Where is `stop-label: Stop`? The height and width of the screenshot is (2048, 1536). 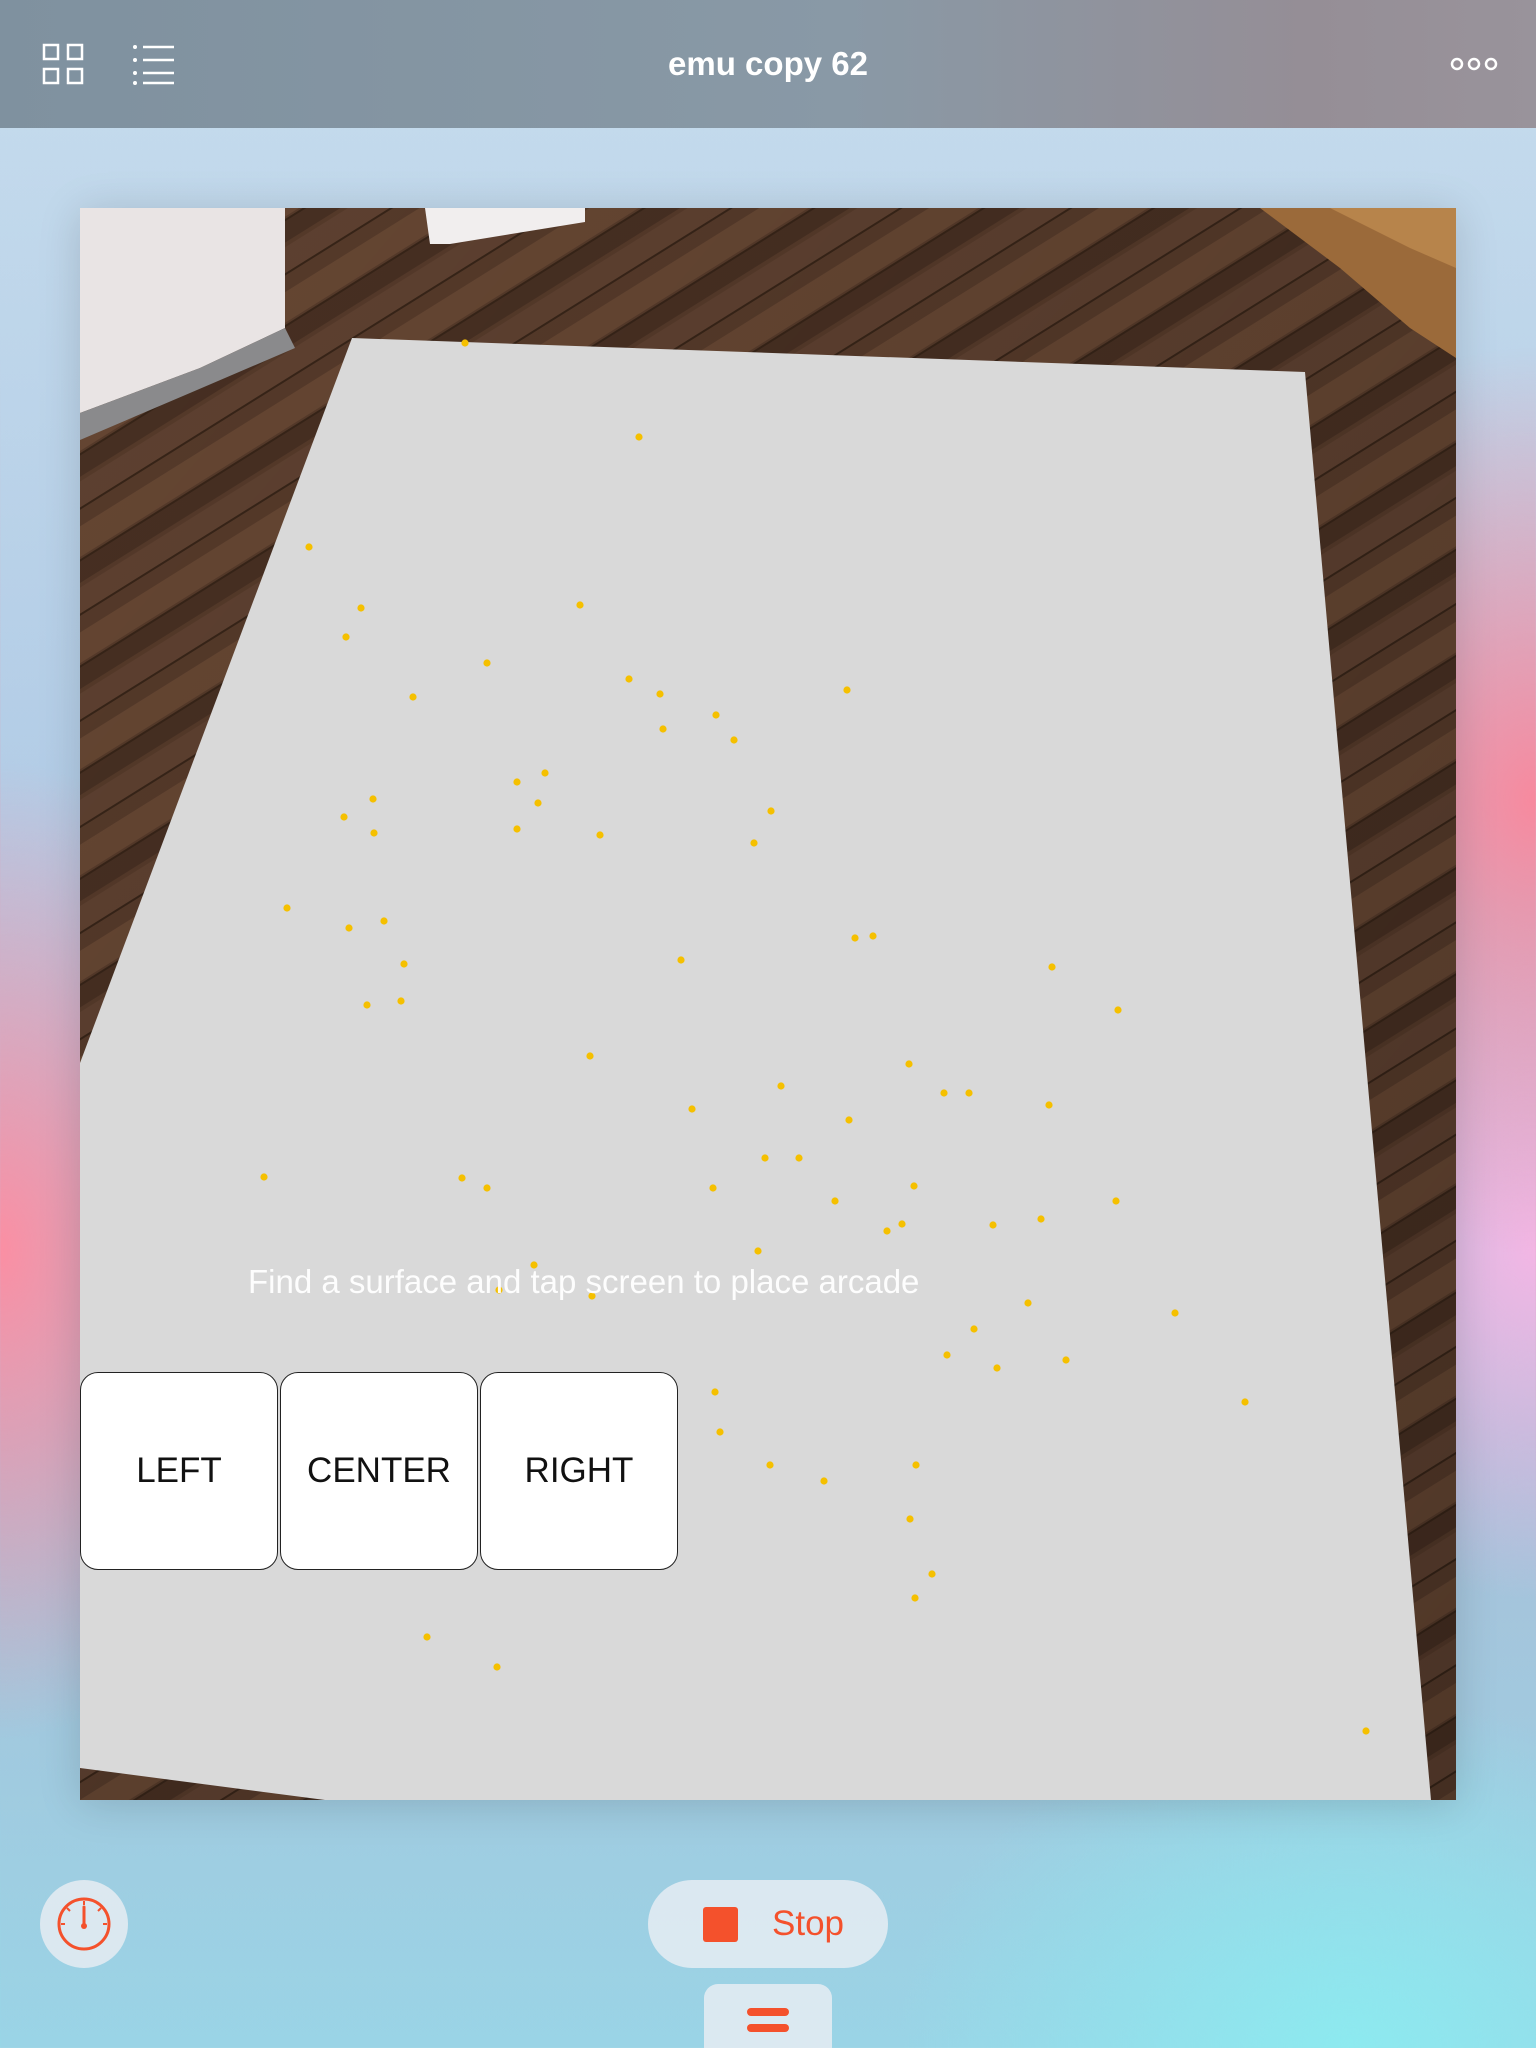
stop-label: Stop is located at coordinates (808, 1923).